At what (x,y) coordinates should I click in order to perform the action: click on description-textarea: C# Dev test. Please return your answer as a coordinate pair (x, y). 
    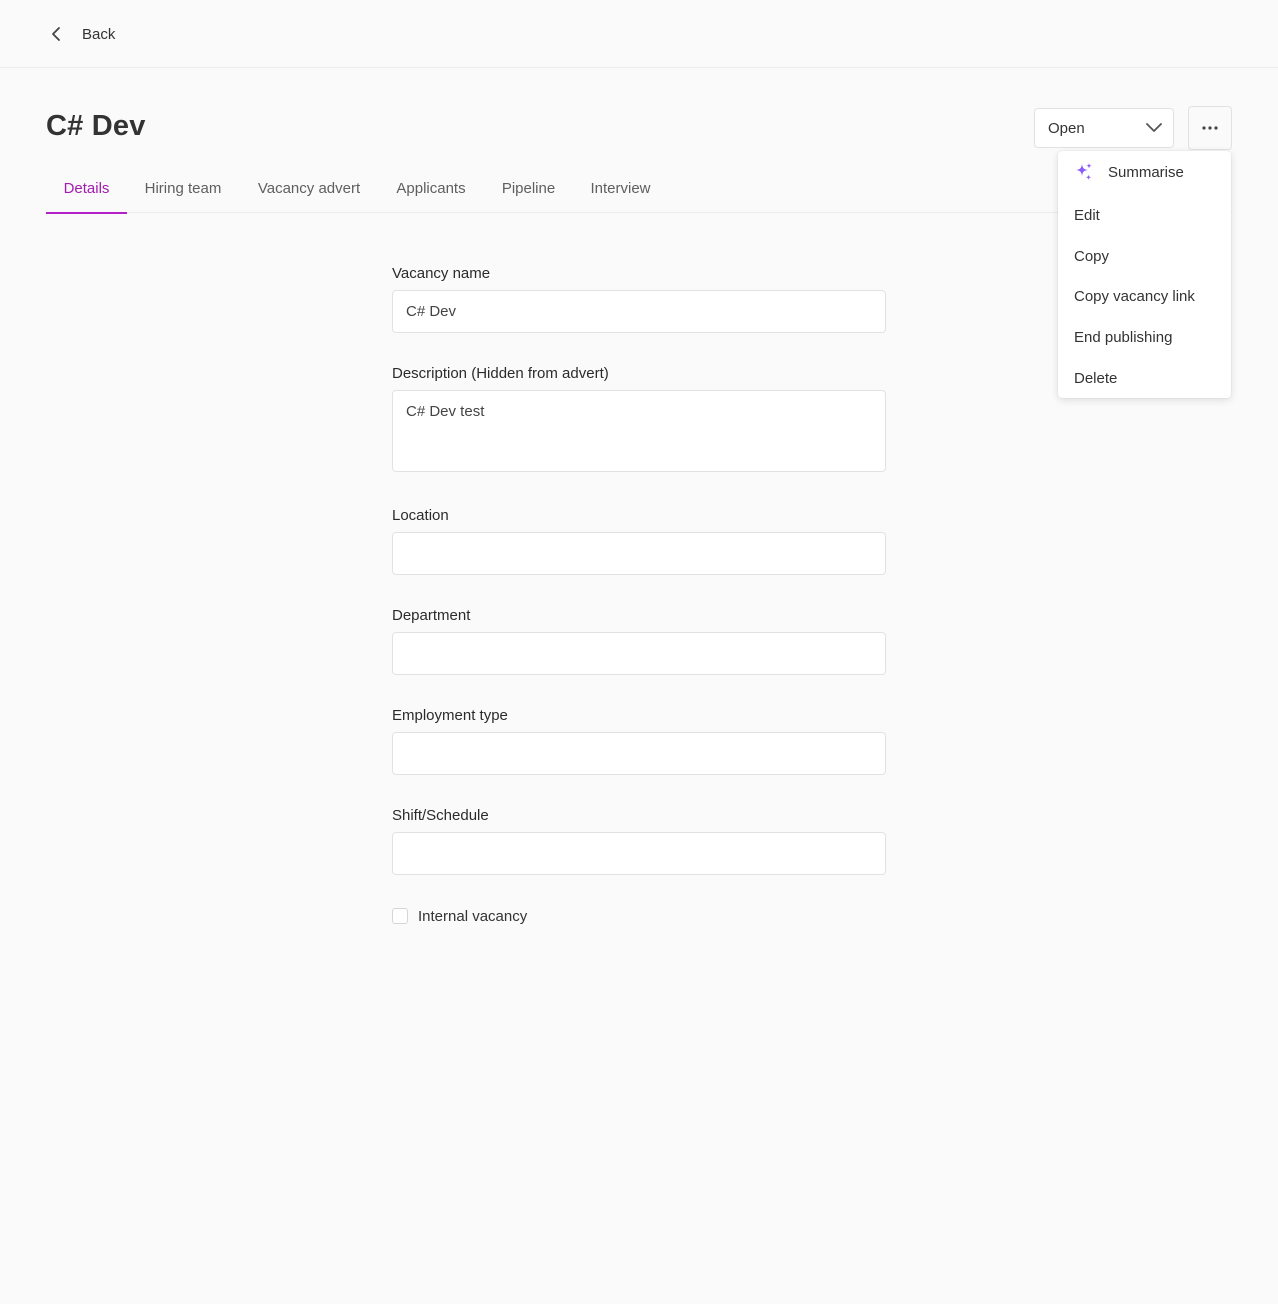
    Looking at the image, I should click on (639, 431).